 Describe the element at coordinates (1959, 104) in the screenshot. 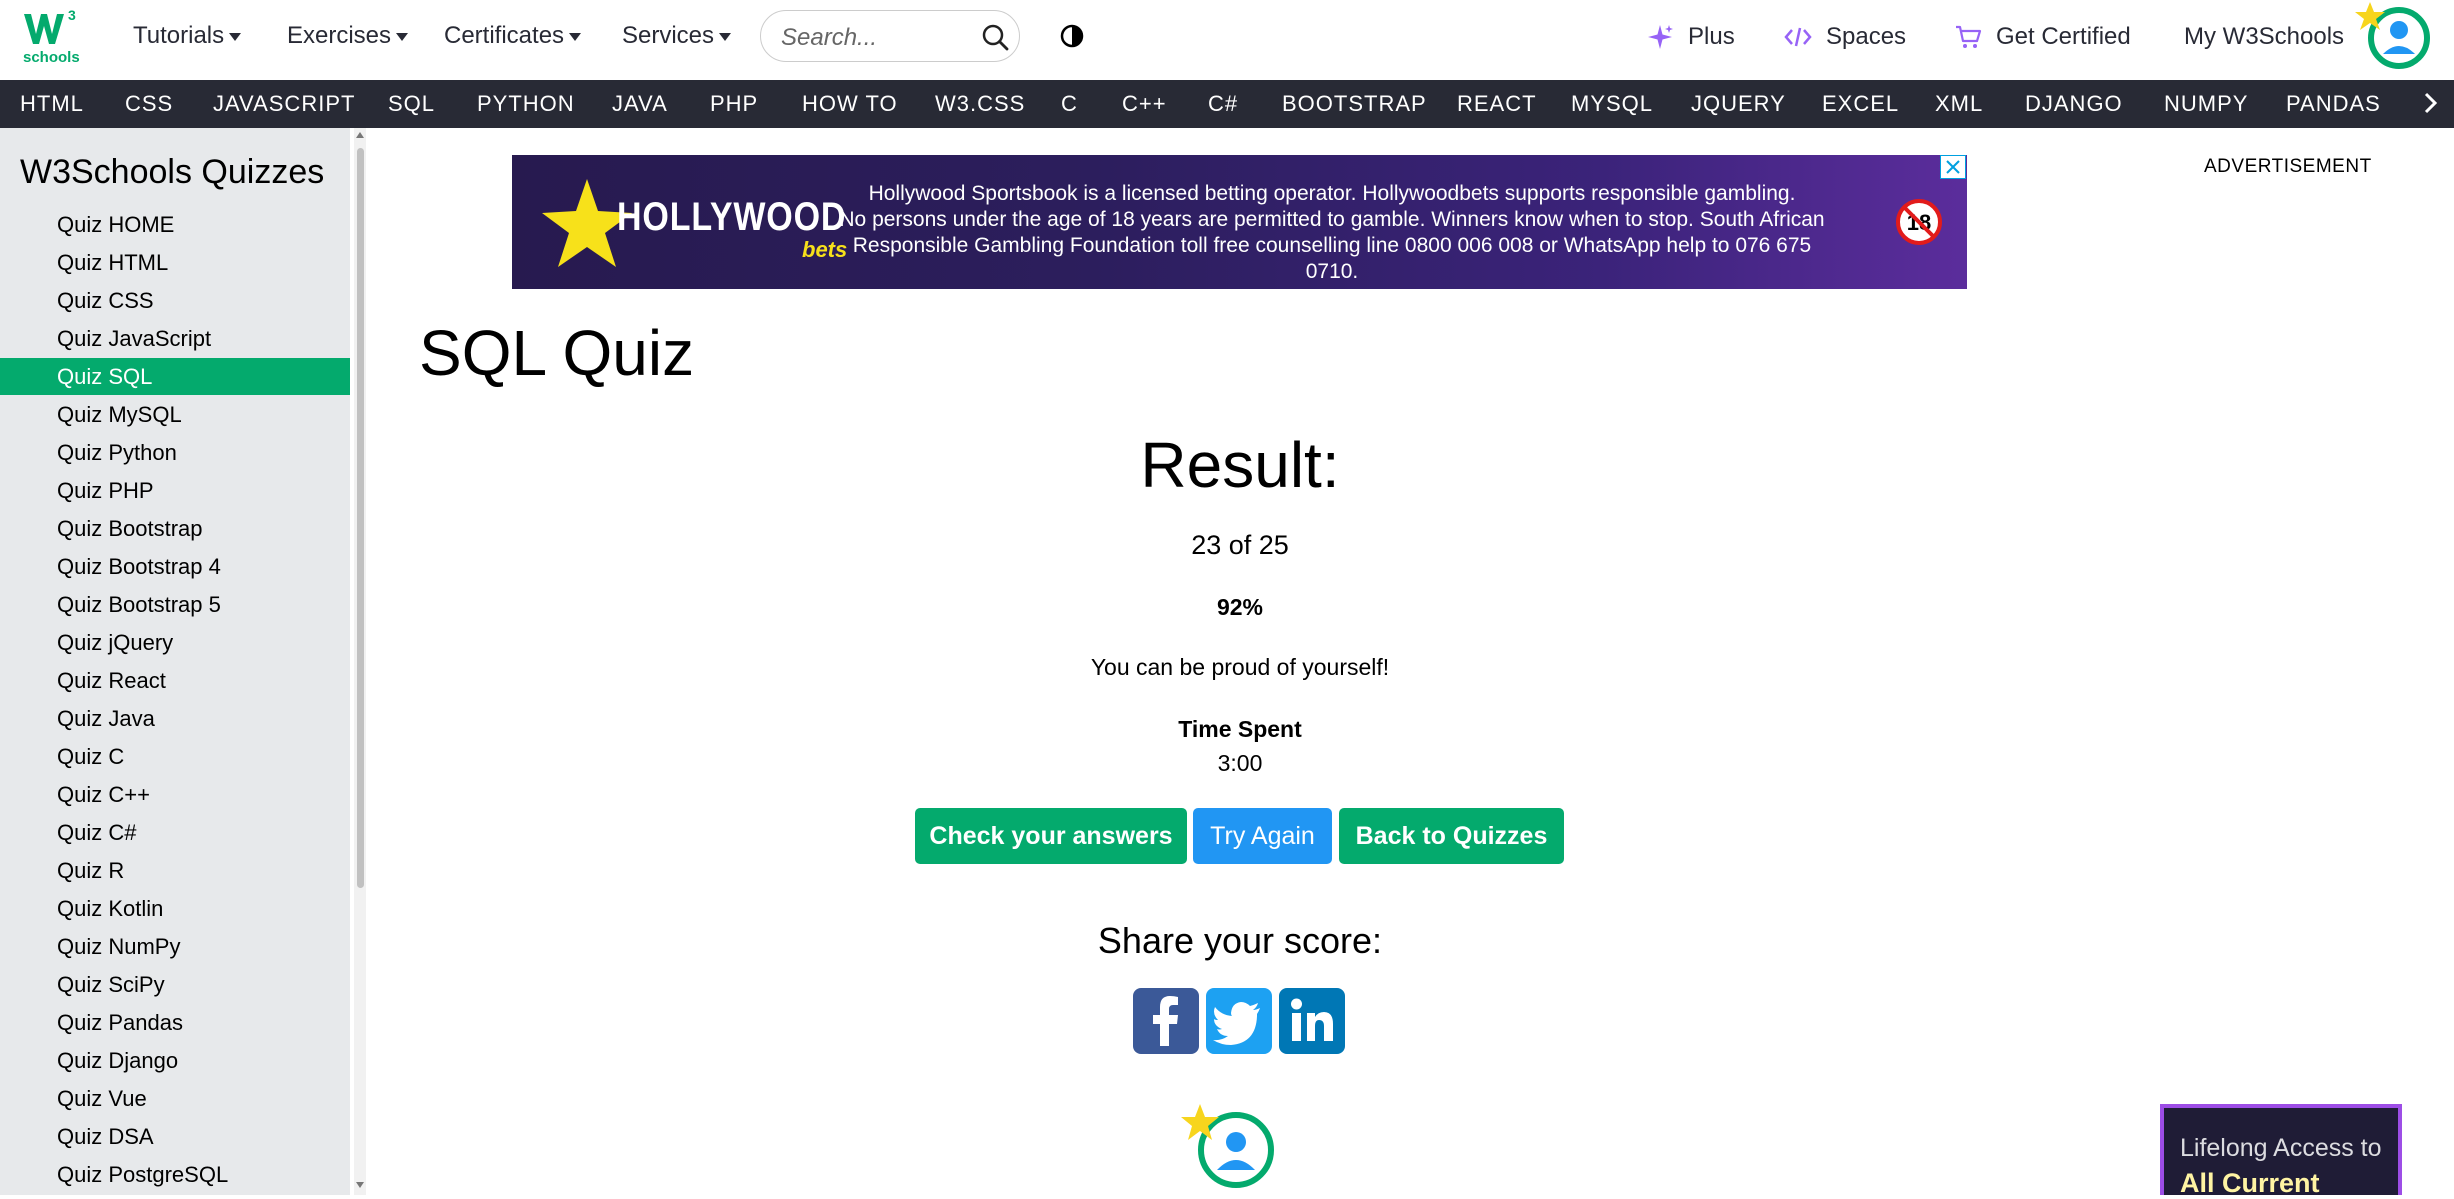

I see `subnav-xml: XML` at that location.